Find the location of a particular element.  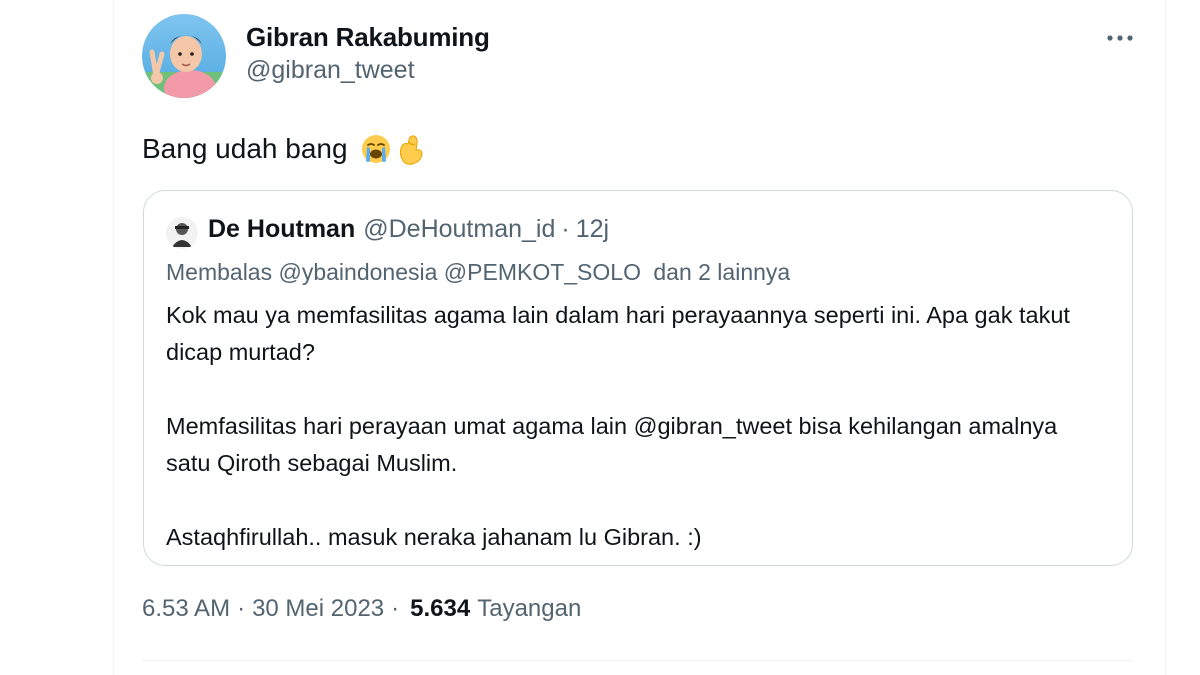

avatar-photo-icon is located at coordinates (184, 56).